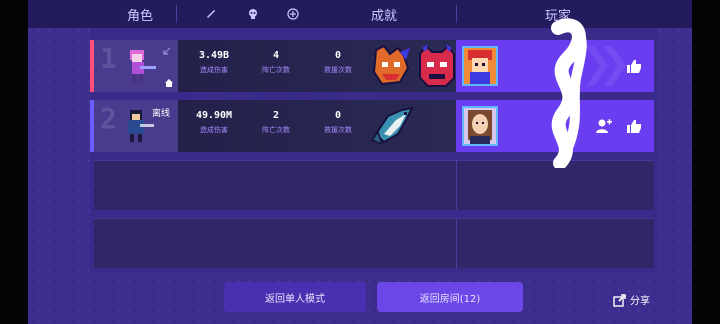 The width and height of the screenshot is (720, 324). I want to click on sort-deaths-tab, so click(253, 14).